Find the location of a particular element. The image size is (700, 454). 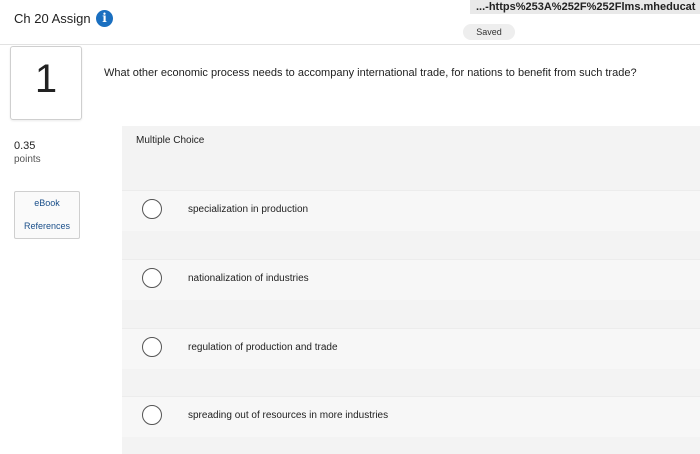

points-value: 0.35 is located at coordinates (25, 146).